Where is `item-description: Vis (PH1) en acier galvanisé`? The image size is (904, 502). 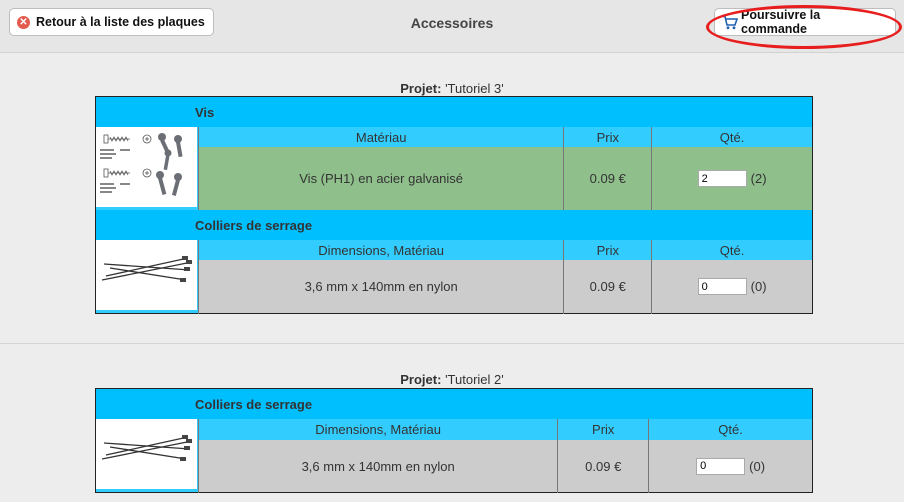
item-description: Vis (PH1) en acier galvanisé is located at coordinates (381, 179).